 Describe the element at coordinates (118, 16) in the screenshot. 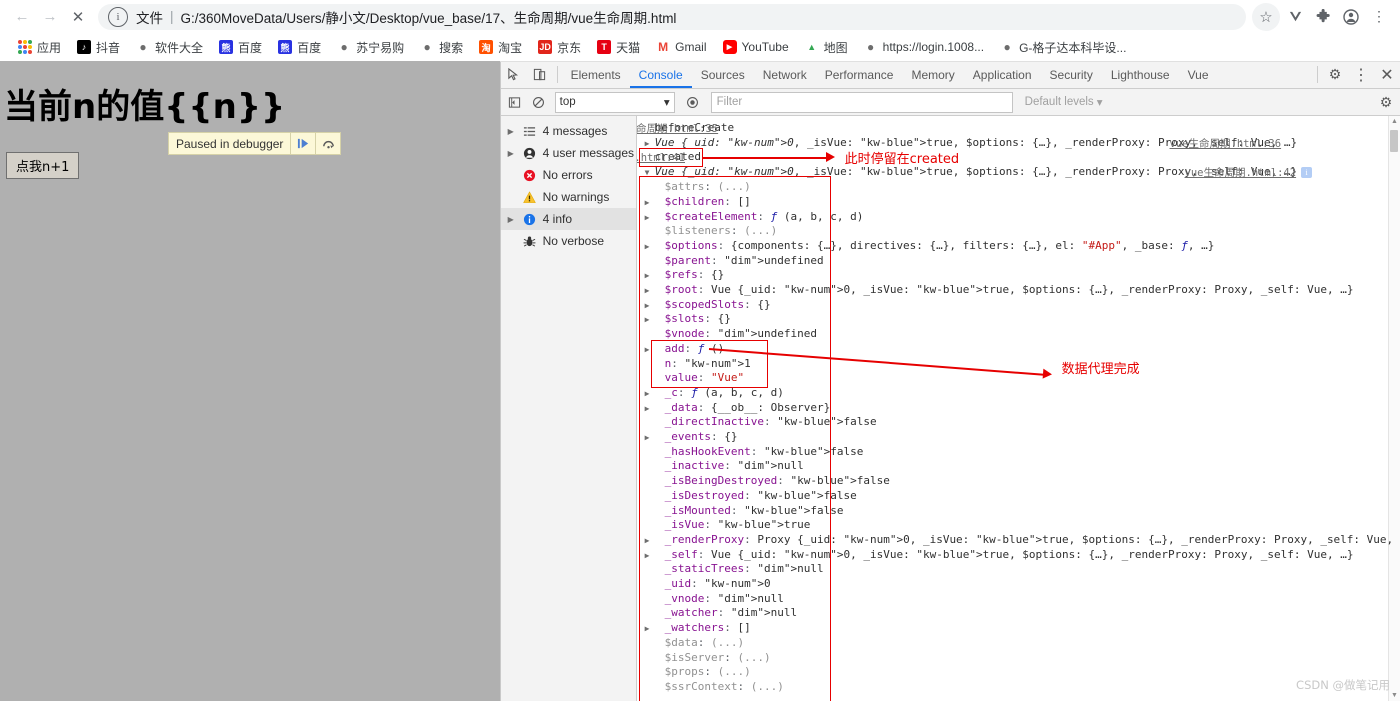

I see `site-info-icon: i` at that location.